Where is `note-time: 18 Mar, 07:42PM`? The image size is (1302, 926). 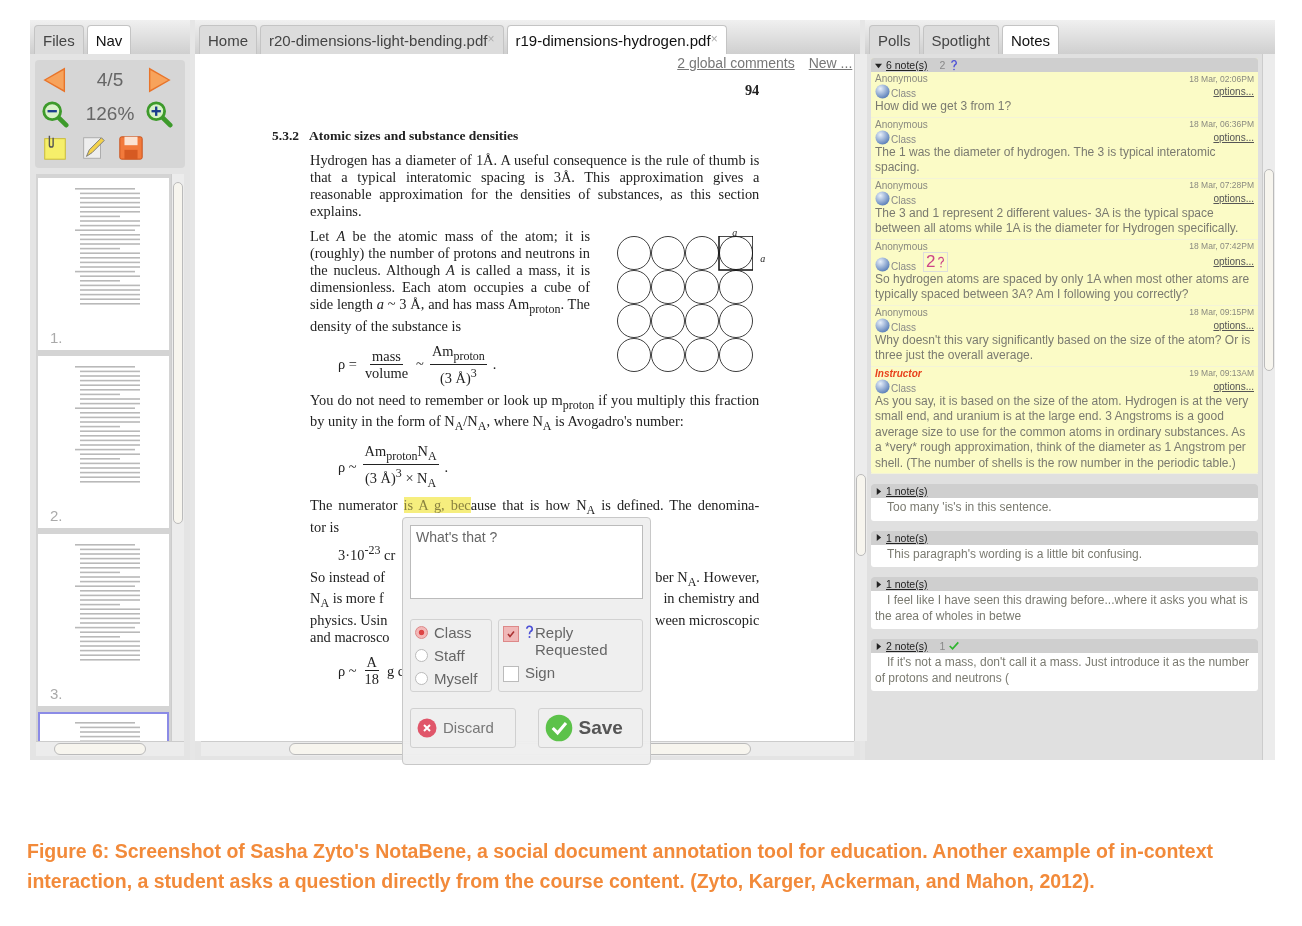 note-time: 18 Mar, 07:42PM is located at coordinates (1221, 246).